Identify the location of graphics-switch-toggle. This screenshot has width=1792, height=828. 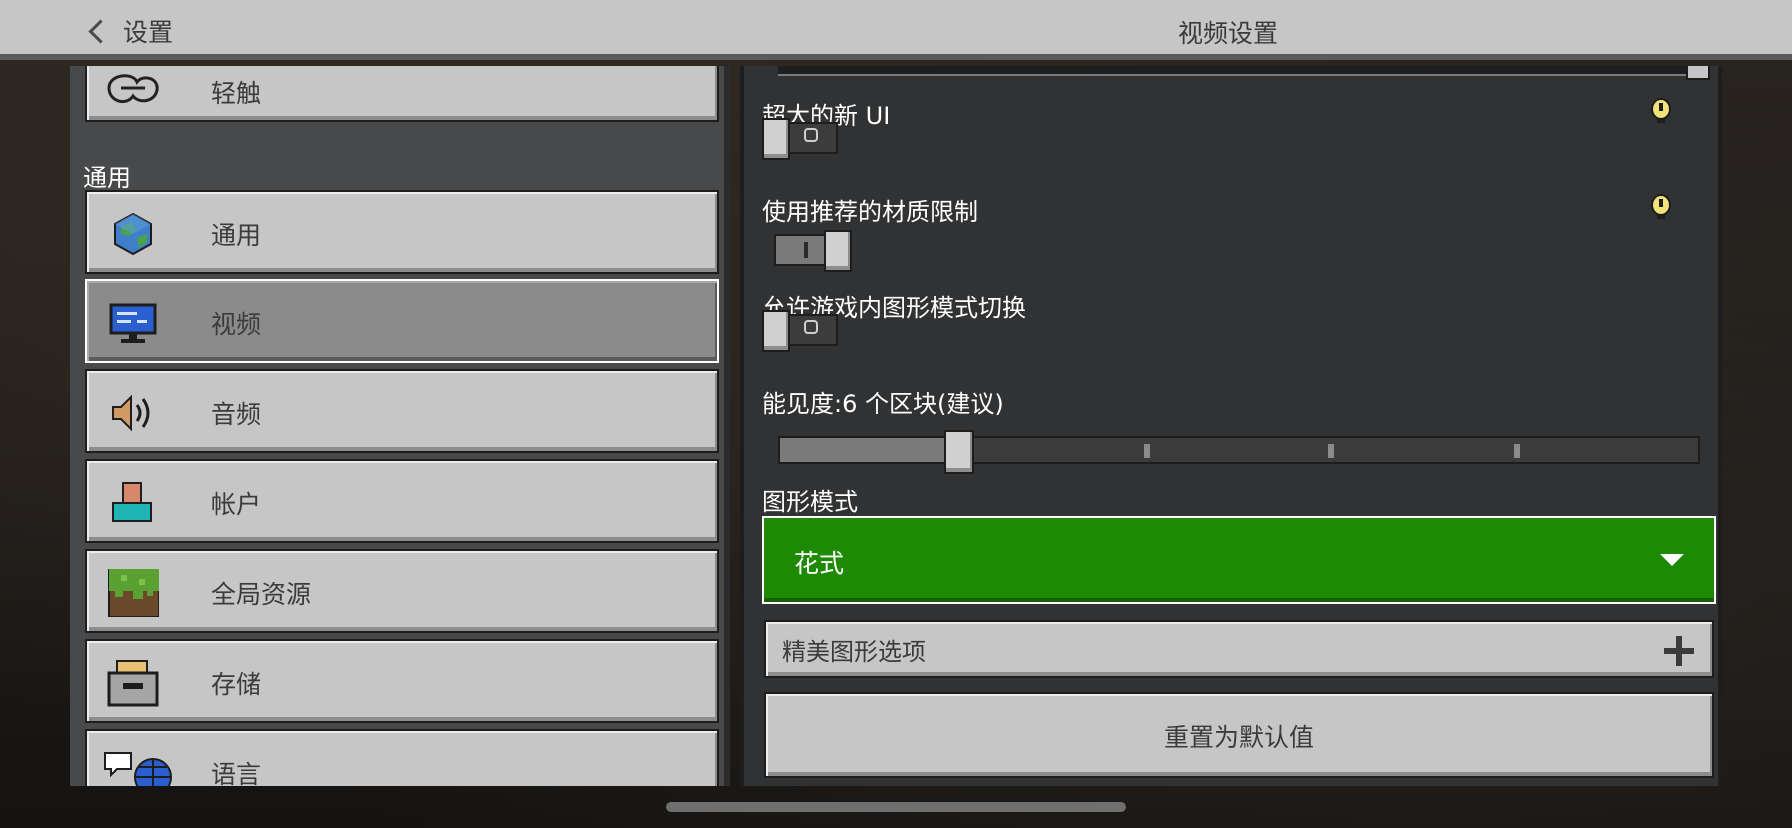
(800, 331).